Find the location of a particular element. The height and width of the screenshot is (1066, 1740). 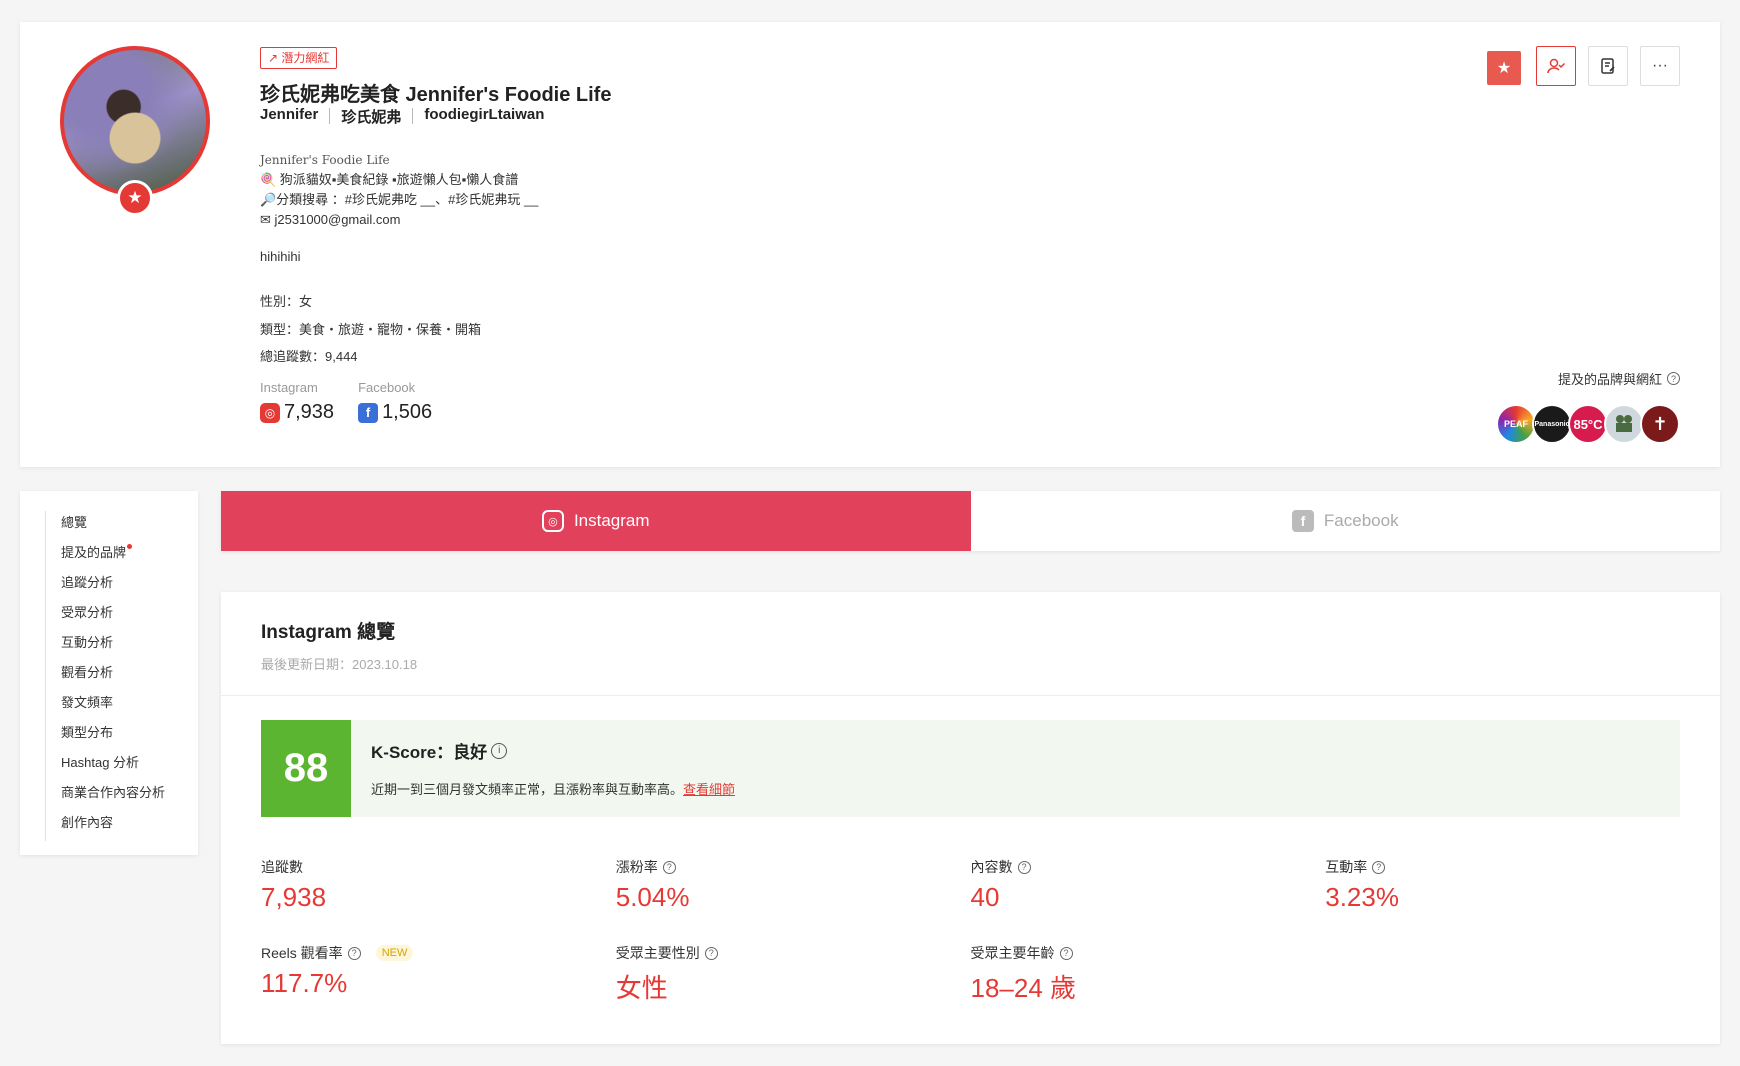

nav-item-mentioned-brands: 提及的品牌 is located at coordinates (129, 556).